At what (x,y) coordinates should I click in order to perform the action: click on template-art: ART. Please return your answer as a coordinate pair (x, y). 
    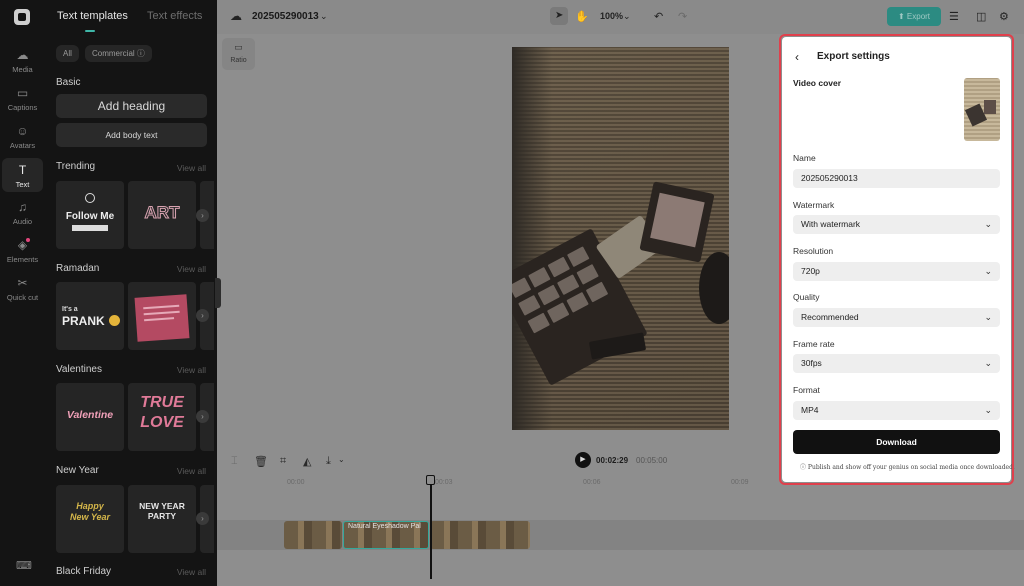
    Looking at the image, I should click on (162, 215).